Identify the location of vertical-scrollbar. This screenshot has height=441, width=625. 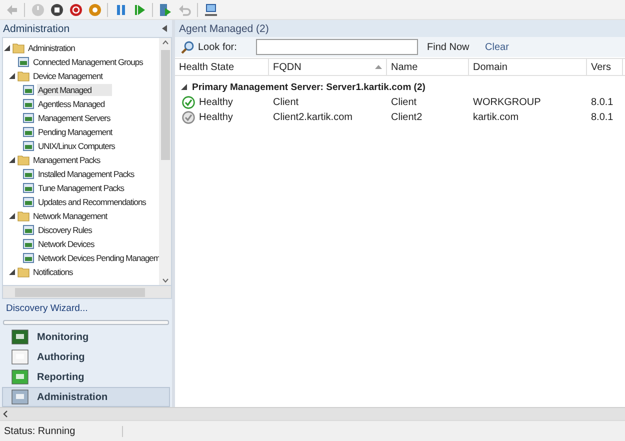
(165, 161).